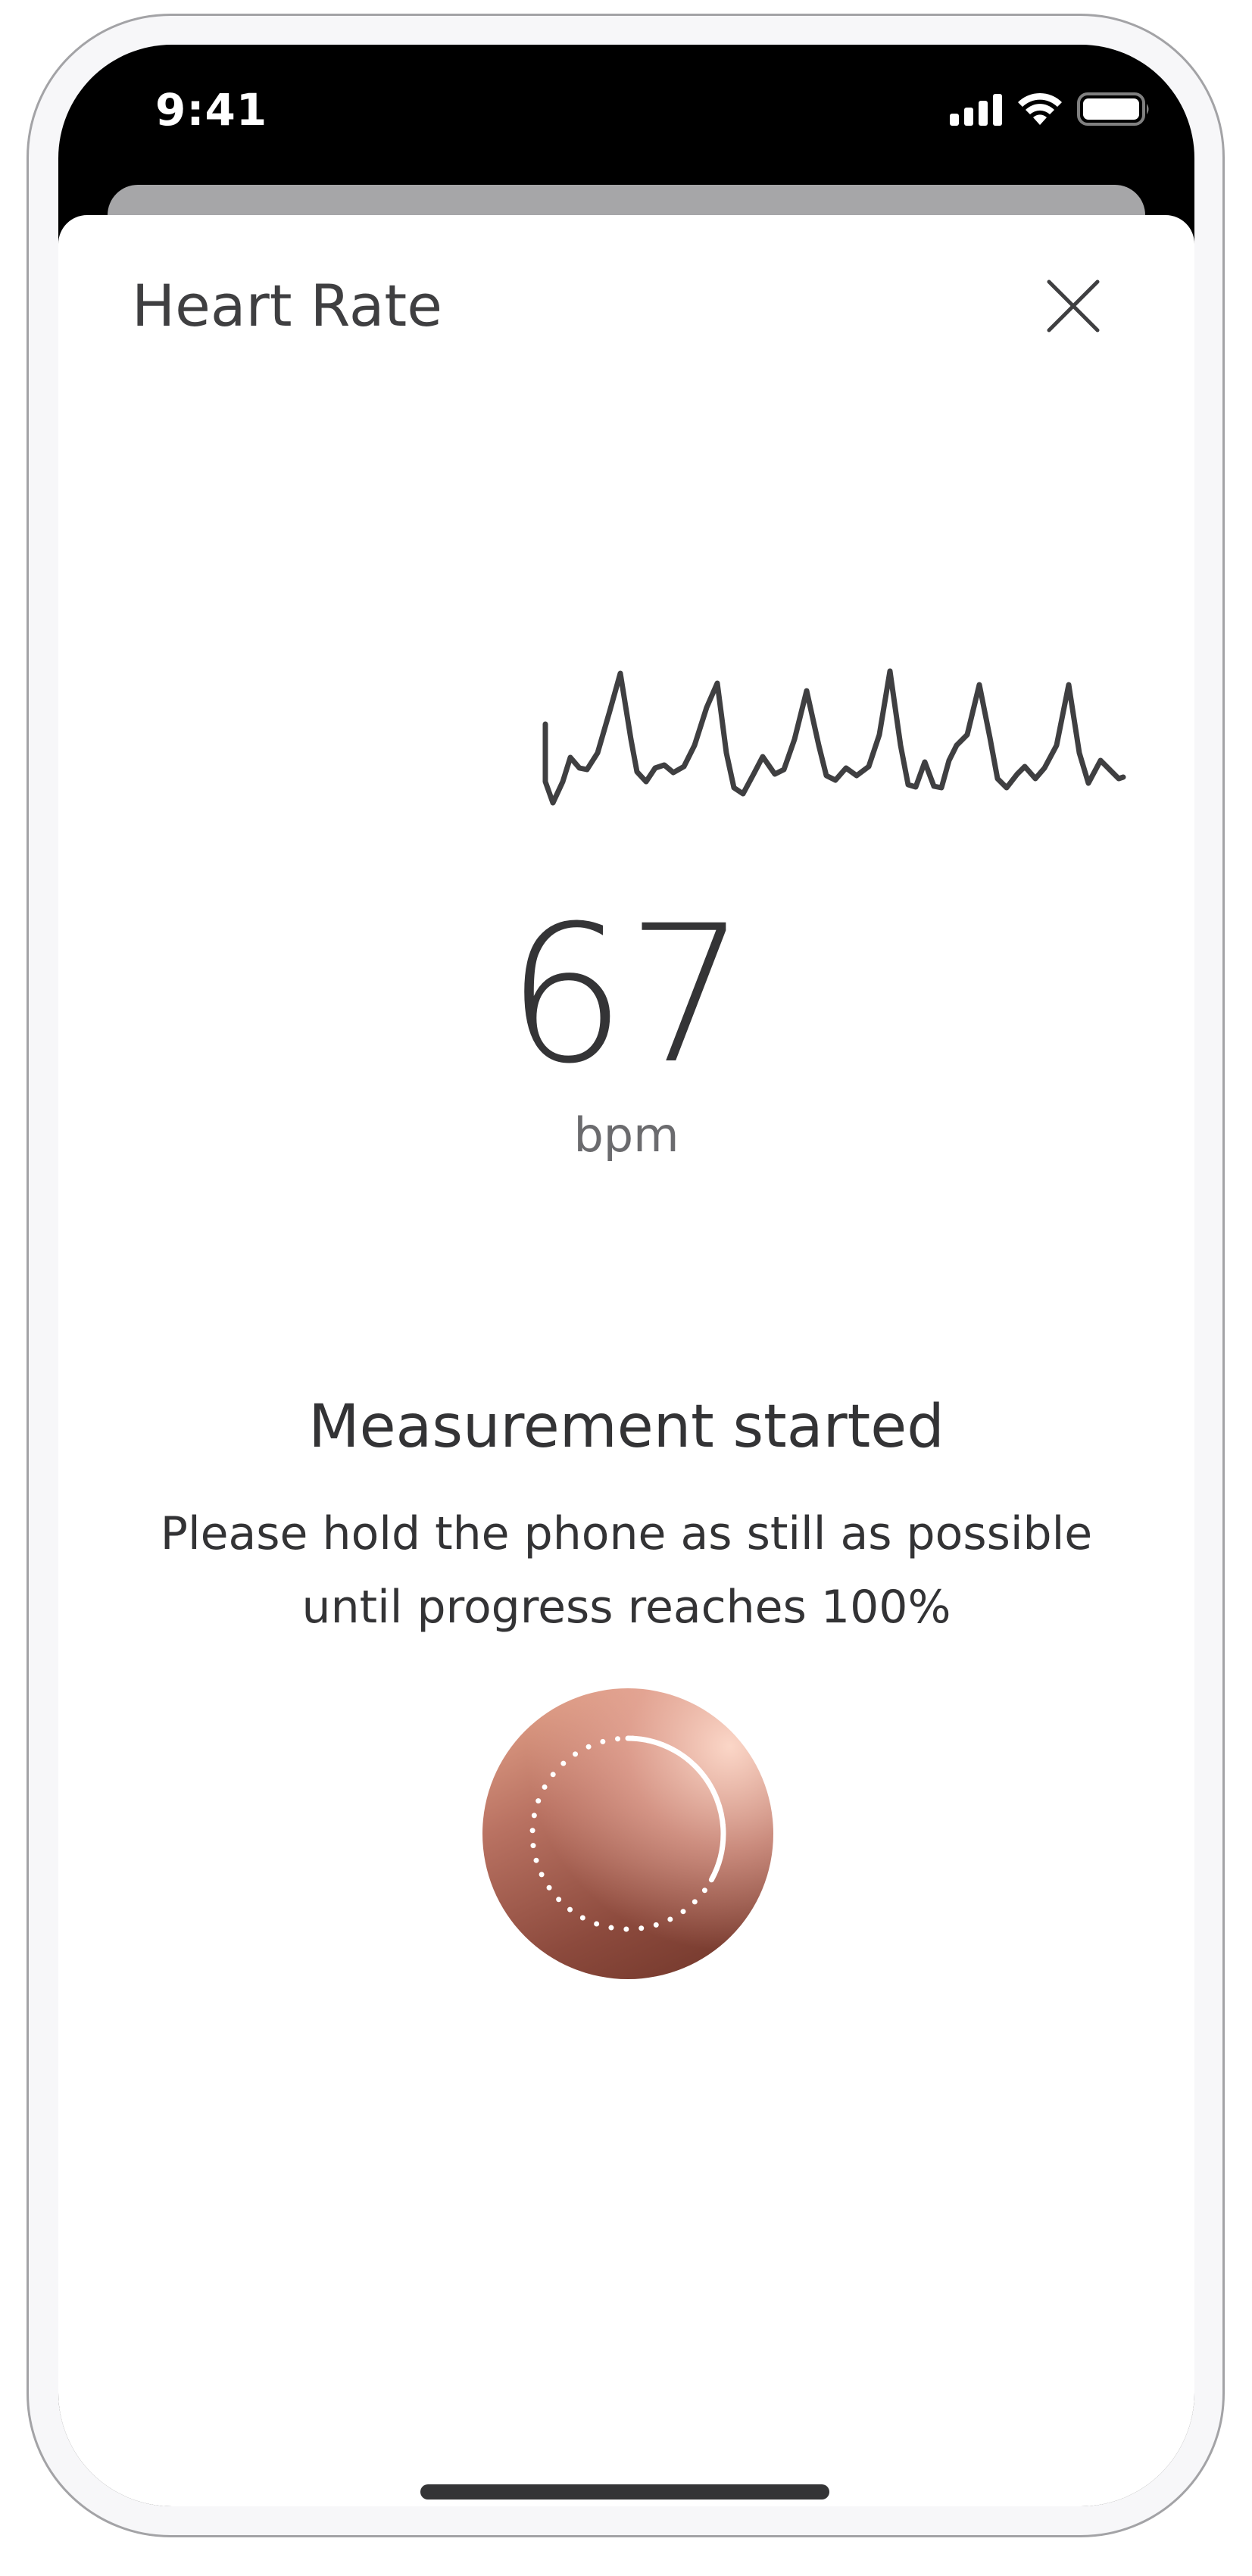 The width and height of the screenshot is (1252, 2576). Describe the element at coordinates (1040, 109) in the screenshot. I see `wifi-icon` at that location.